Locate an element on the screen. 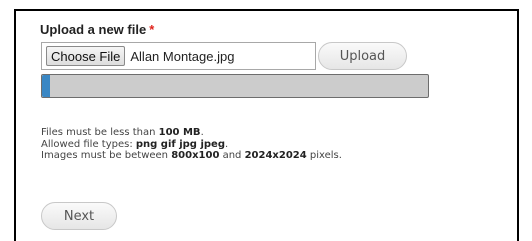 This screenshot has width=532, height=241. next-button: Next is located at coordinates (79, 216).